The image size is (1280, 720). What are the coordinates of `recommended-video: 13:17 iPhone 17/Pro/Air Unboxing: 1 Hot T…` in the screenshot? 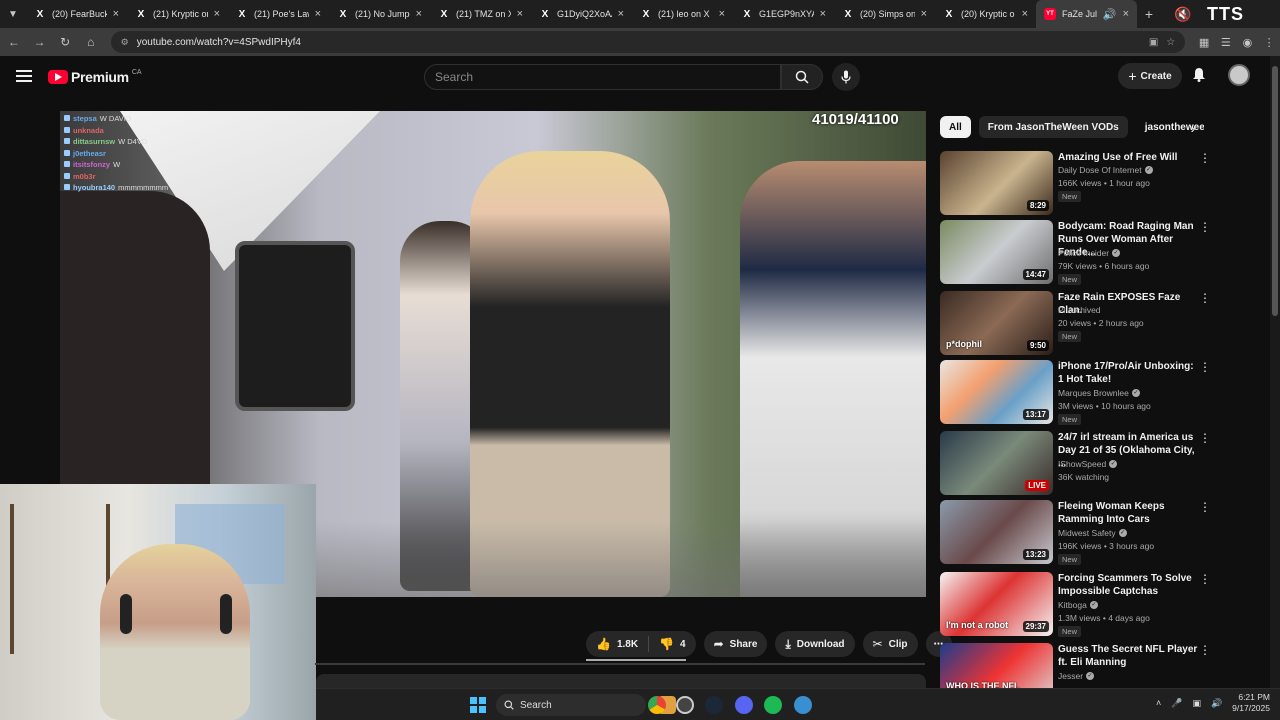 It's located at (1075, 392).